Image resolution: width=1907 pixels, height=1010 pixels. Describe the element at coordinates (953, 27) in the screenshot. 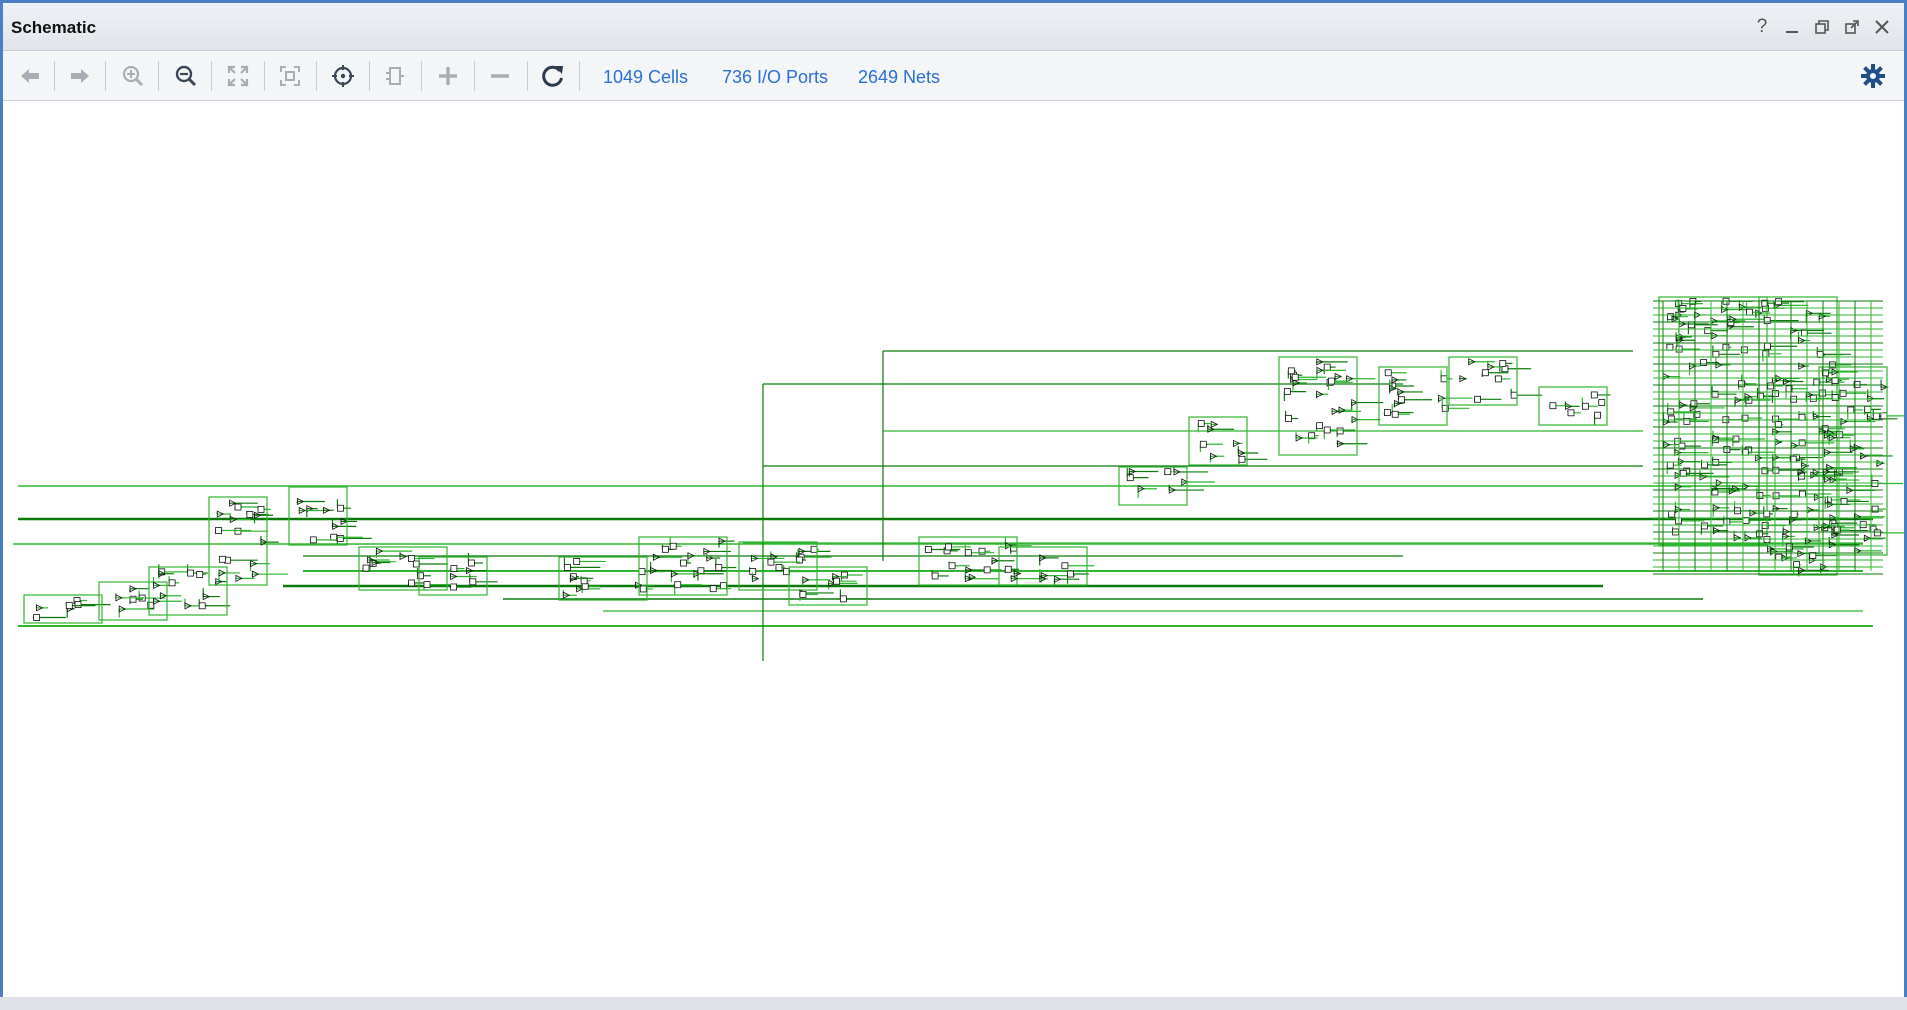

I see `title-bar: Schematic ?` at that location.